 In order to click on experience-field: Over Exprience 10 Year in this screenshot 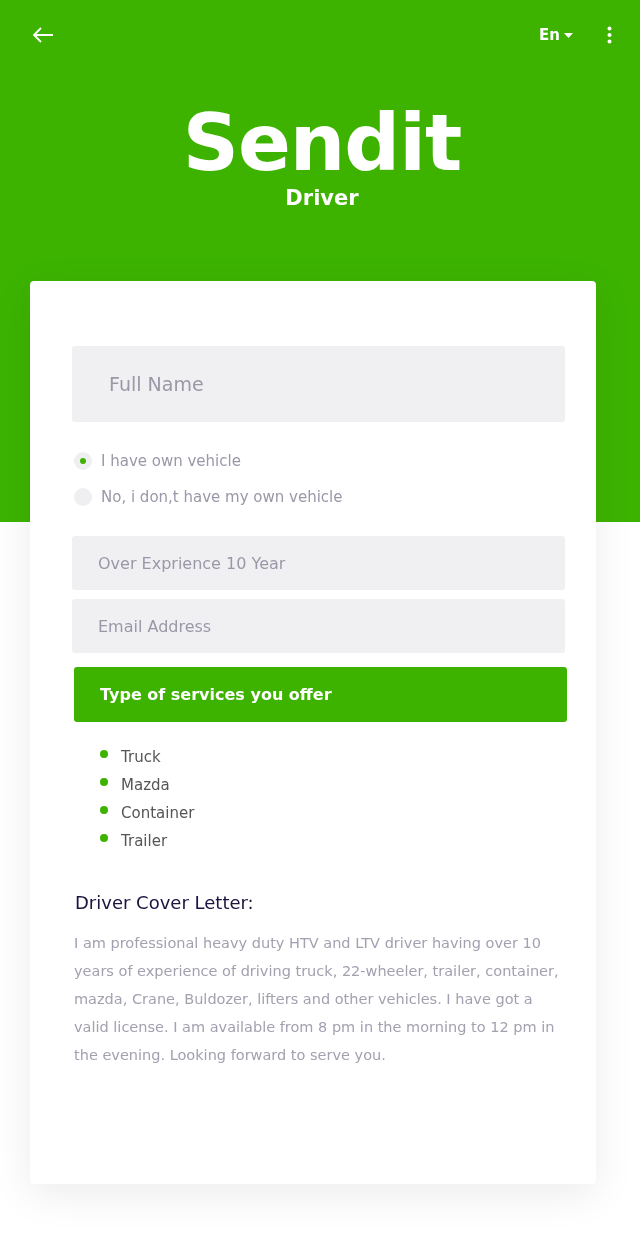, I will do `click(318, 563)`.